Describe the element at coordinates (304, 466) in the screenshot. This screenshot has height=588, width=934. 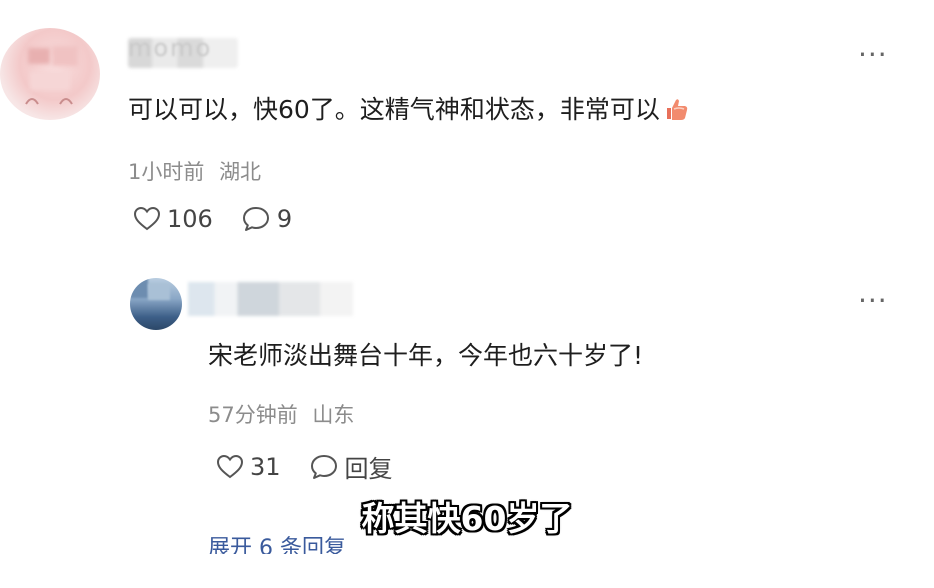
I see `comment-actions: 31 回复` at that location.